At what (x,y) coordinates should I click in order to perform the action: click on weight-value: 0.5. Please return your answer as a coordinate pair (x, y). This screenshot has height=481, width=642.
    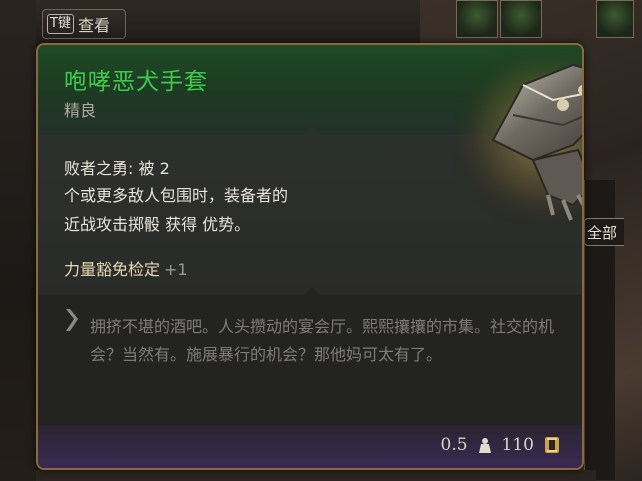
    Looking at the image, I should click on (454, 445).